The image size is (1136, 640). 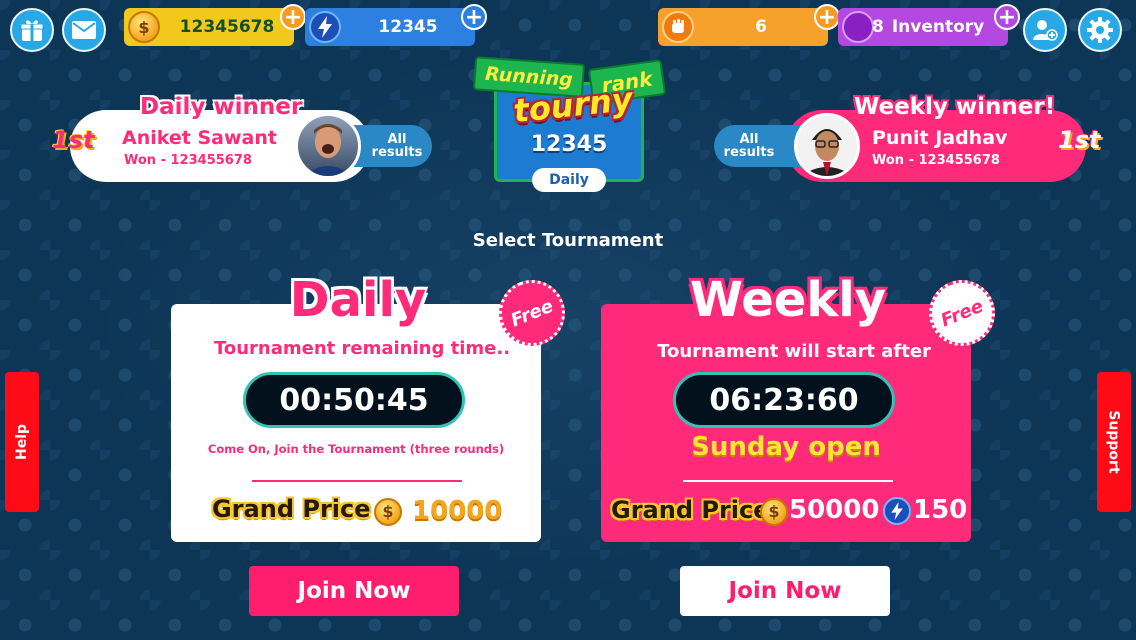 What do you see at coordinates (474, 17) in the screenshot?
I see `add-energy-button: +` at bounding box center [474, 17].